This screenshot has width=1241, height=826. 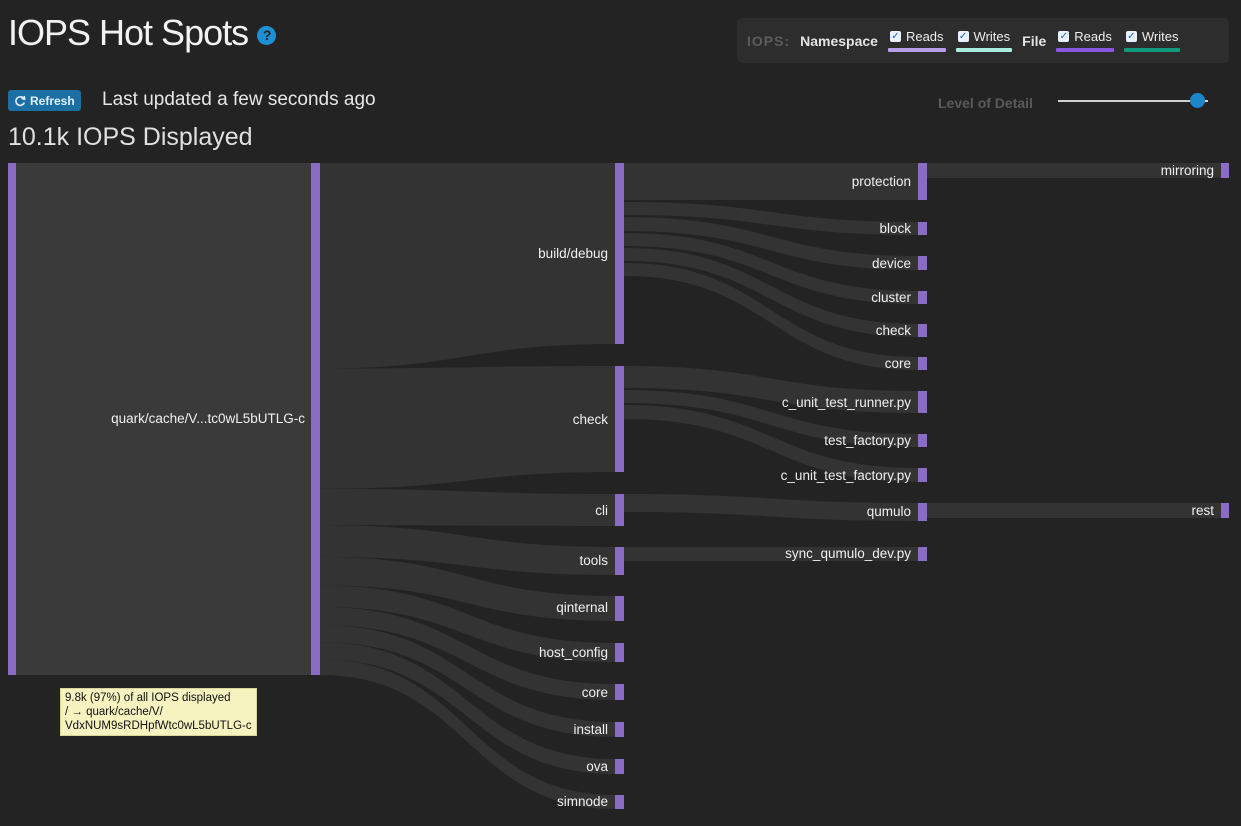 What do you see at coordinates (1074, 510) in the screenshot?
I see `link-to-rest` at bounding box center [1074, 510].